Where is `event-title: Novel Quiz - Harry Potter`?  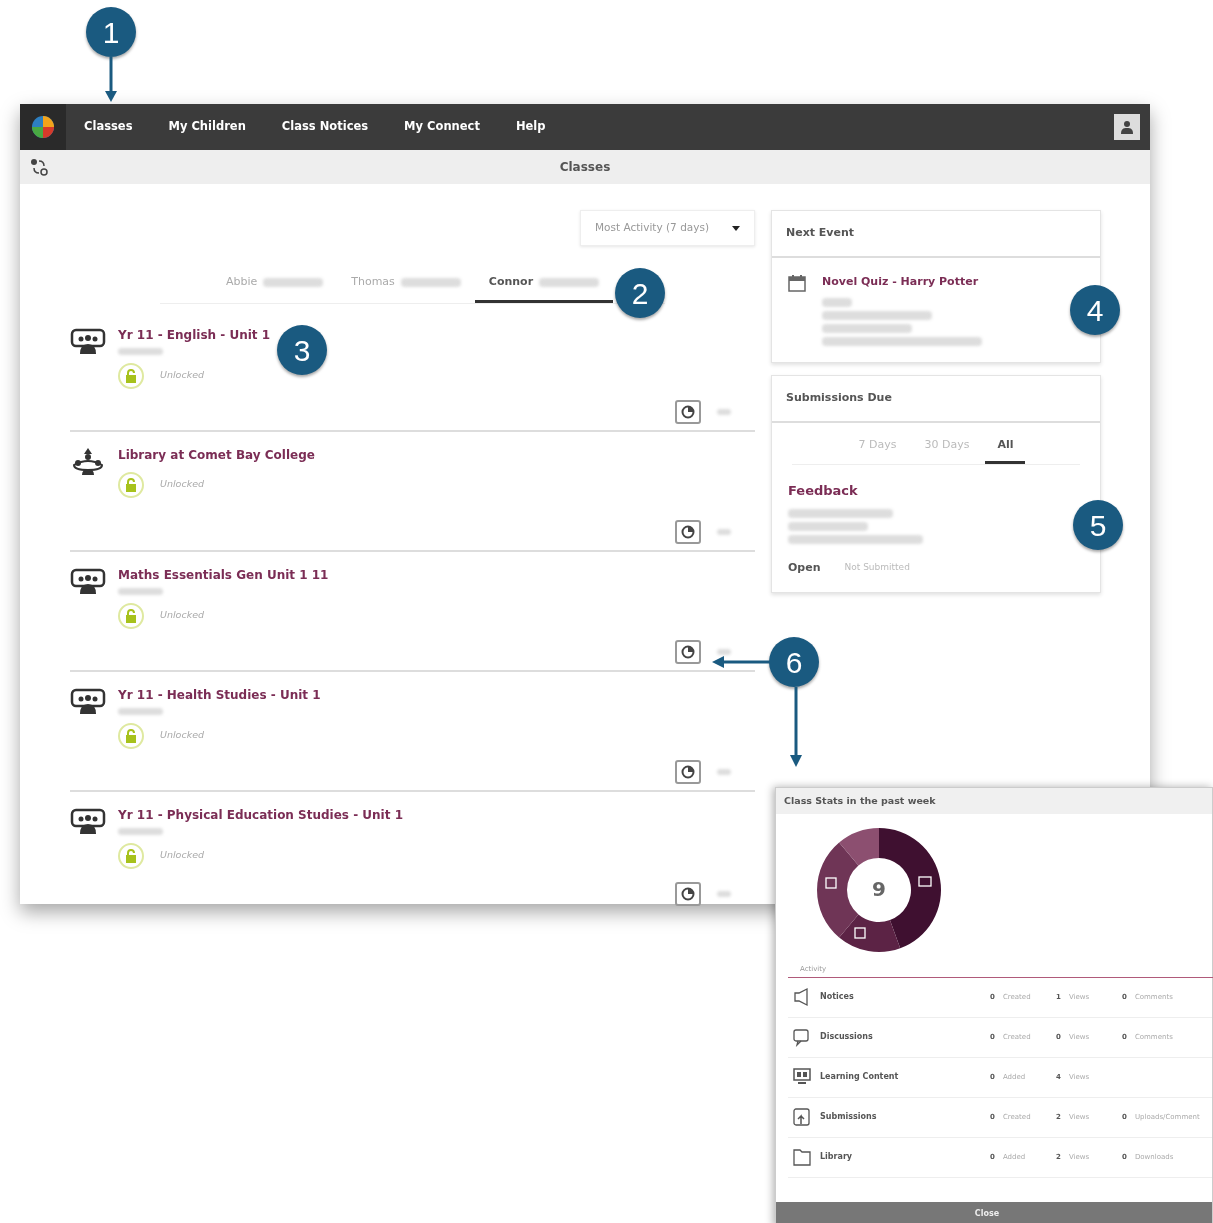 event-title: Novel Quiz - Harry Potter is located at coordinates (902, 281).